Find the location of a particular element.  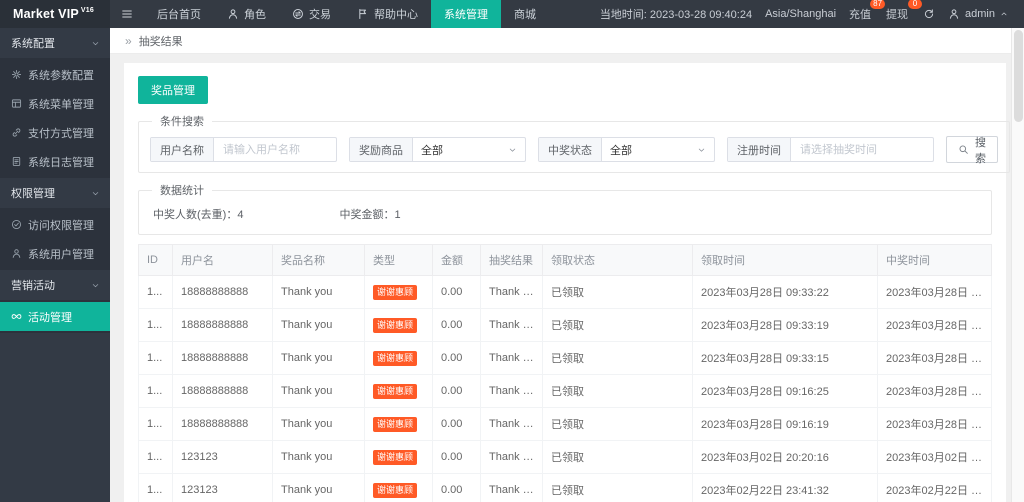

search-legend: 条件搜索 is located at coordinates (182, 122).